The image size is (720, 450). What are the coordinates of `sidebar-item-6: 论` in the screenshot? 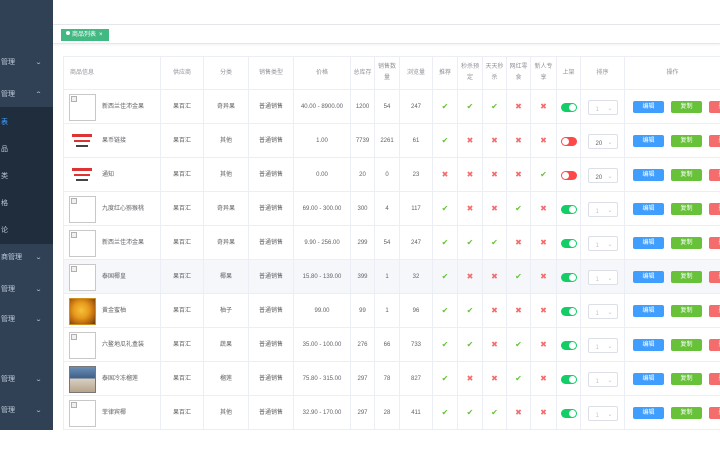 It's located at (26, 231).